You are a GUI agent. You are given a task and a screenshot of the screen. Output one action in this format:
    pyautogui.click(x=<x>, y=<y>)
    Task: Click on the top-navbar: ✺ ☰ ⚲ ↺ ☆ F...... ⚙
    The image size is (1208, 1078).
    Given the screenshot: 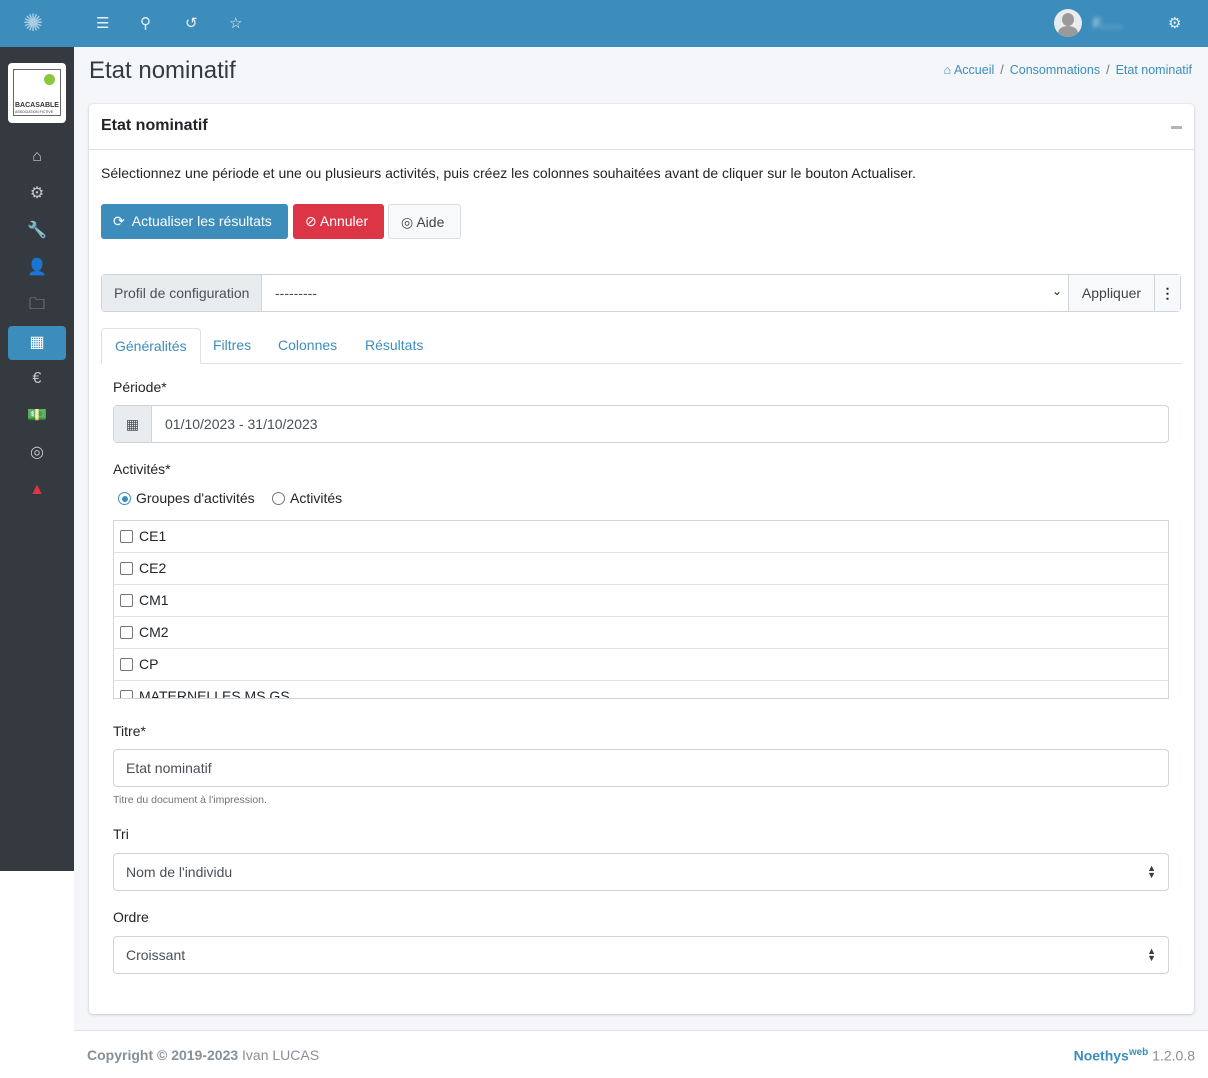 What is the action you would take?
    pyautogui.click(x=604, y=23)
    